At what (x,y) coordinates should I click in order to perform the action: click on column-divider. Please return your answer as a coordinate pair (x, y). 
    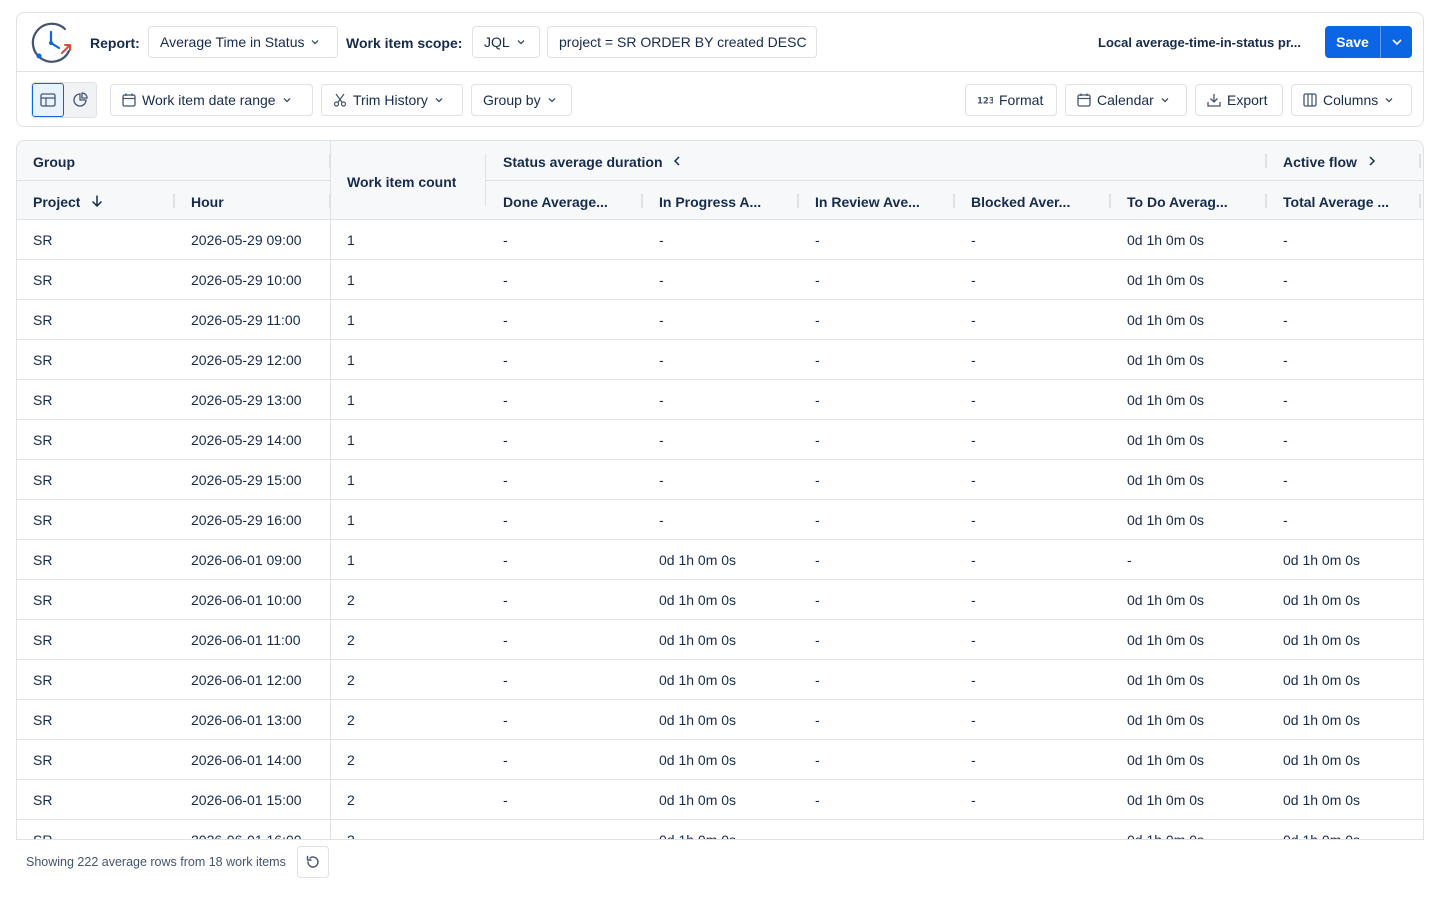
    Looking at the image, I should click on (330, 180).